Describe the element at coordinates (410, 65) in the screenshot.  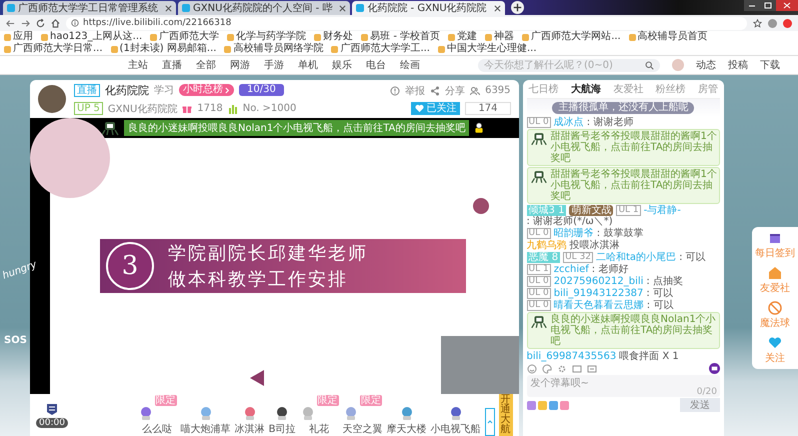
I see `nav-link: 绘画` at that location.